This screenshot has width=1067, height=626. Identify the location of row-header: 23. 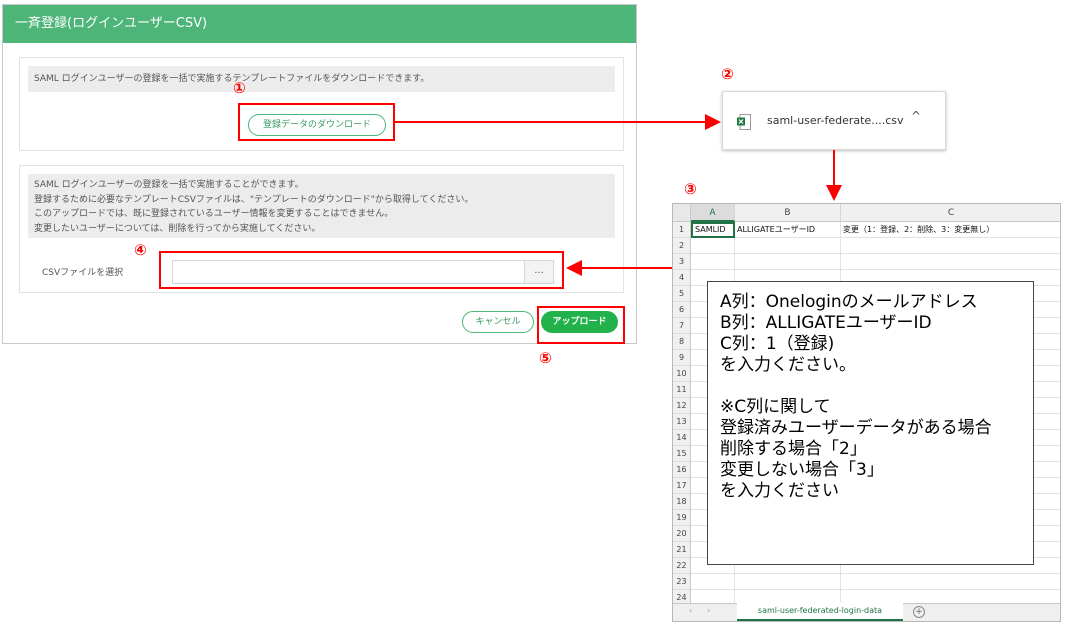
(682, 582).